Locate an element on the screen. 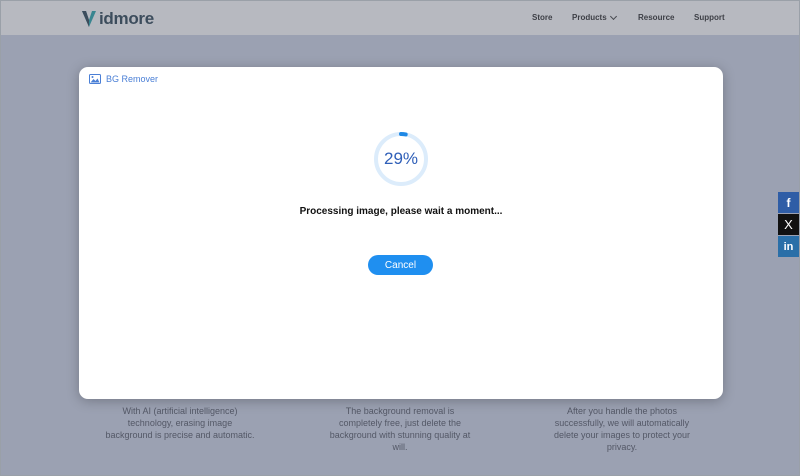 Image resolution: width=800 pixels, height=476 pixels. x-icon: X is located at coordinates (788, 224).